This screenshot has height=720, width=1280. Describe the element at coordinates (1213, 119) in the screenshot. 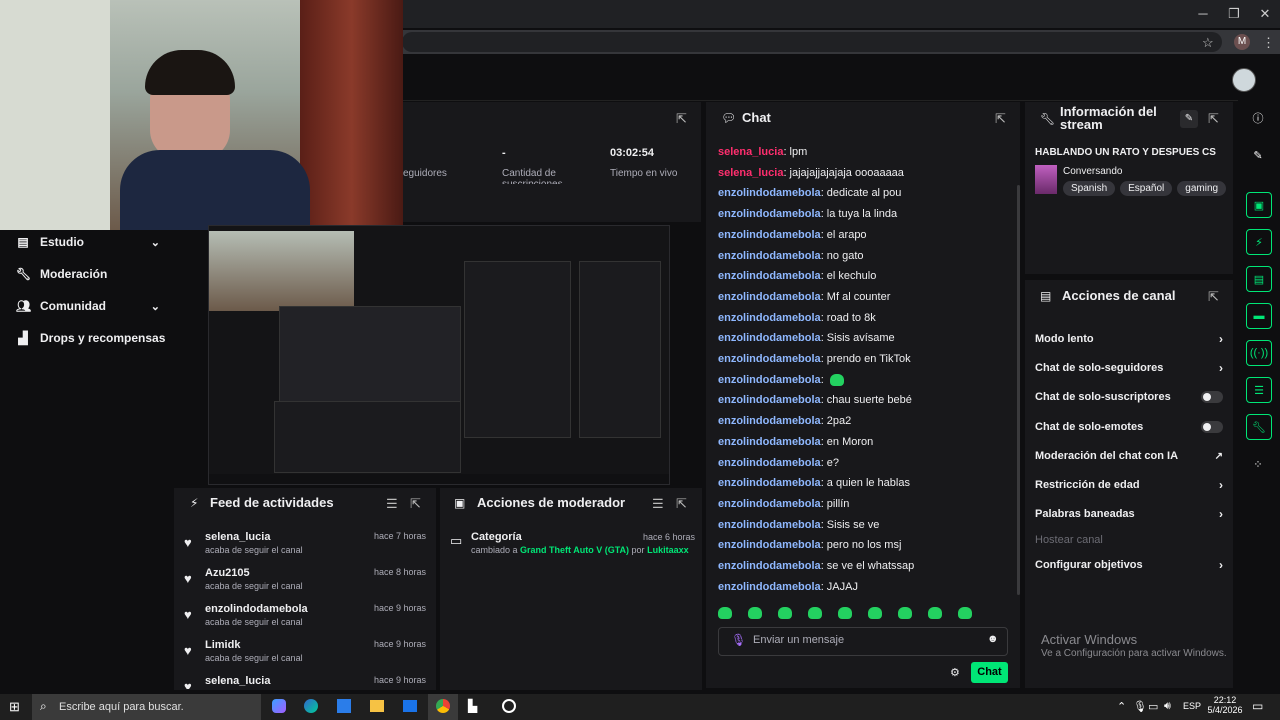

I see `stream-info-popout-icon: ⇱` at that location.